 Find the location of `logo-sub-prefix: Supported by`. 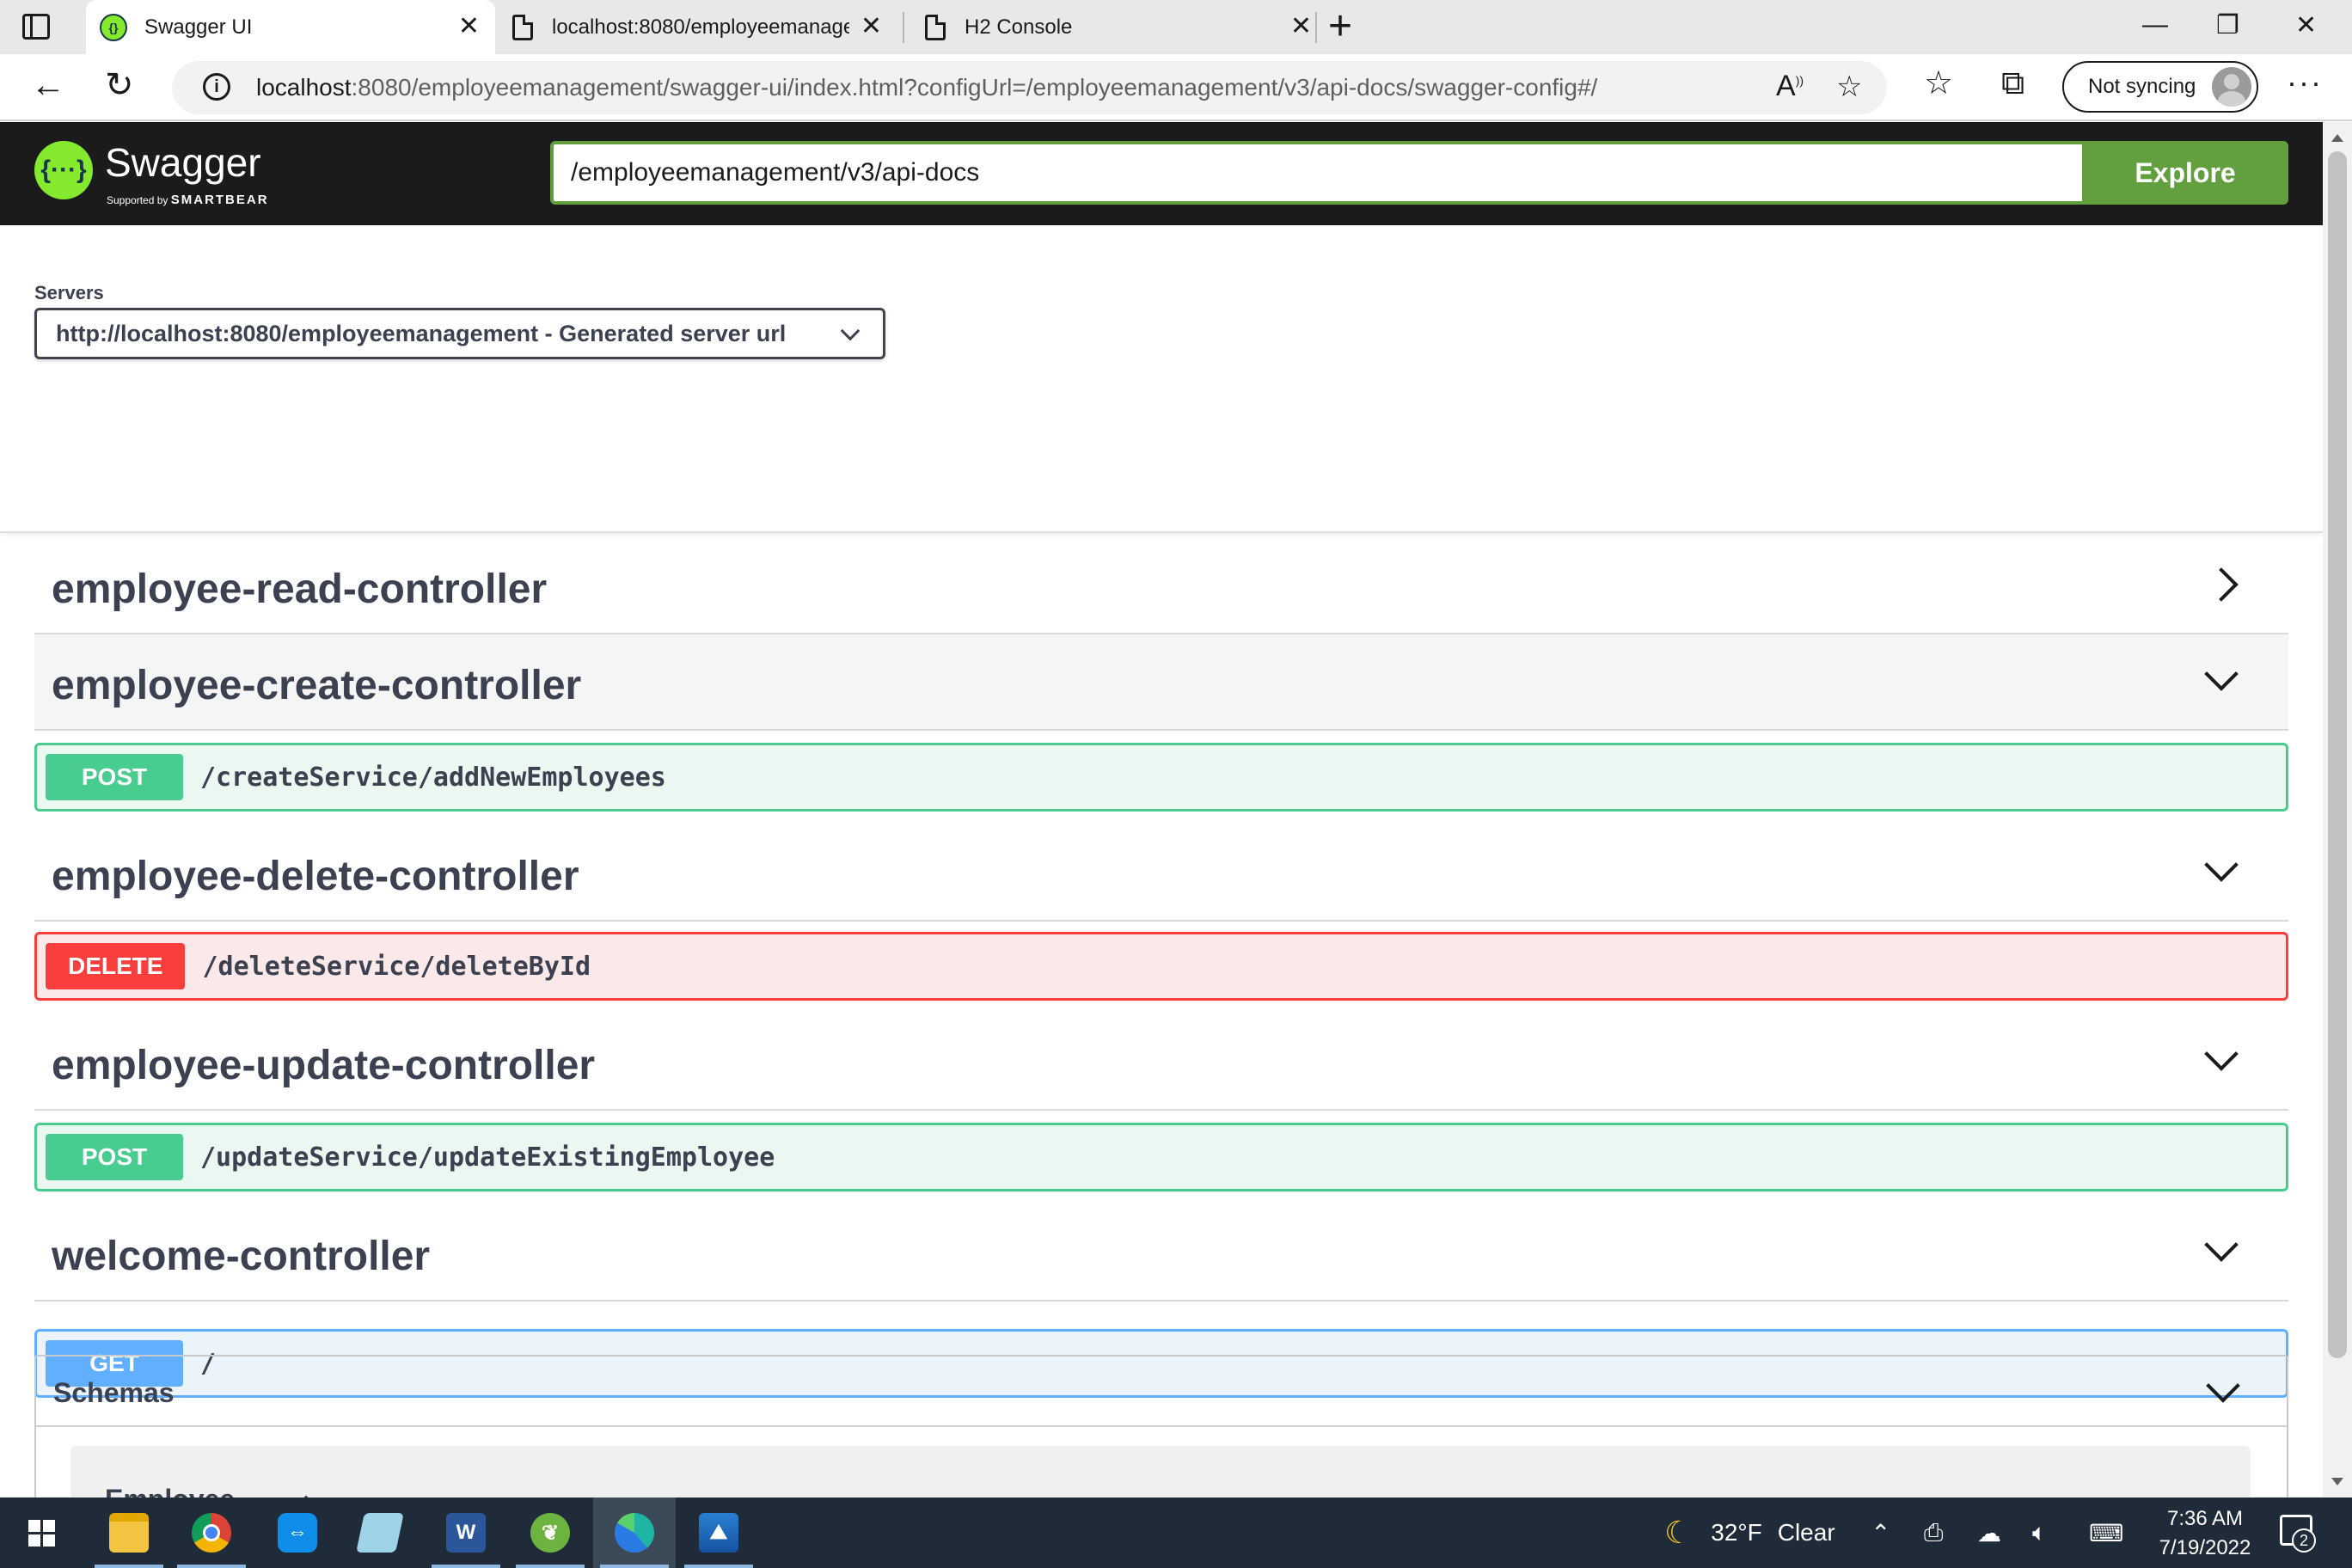

logo-sub-prefix: Supported by is located at coordinates (137, 200).